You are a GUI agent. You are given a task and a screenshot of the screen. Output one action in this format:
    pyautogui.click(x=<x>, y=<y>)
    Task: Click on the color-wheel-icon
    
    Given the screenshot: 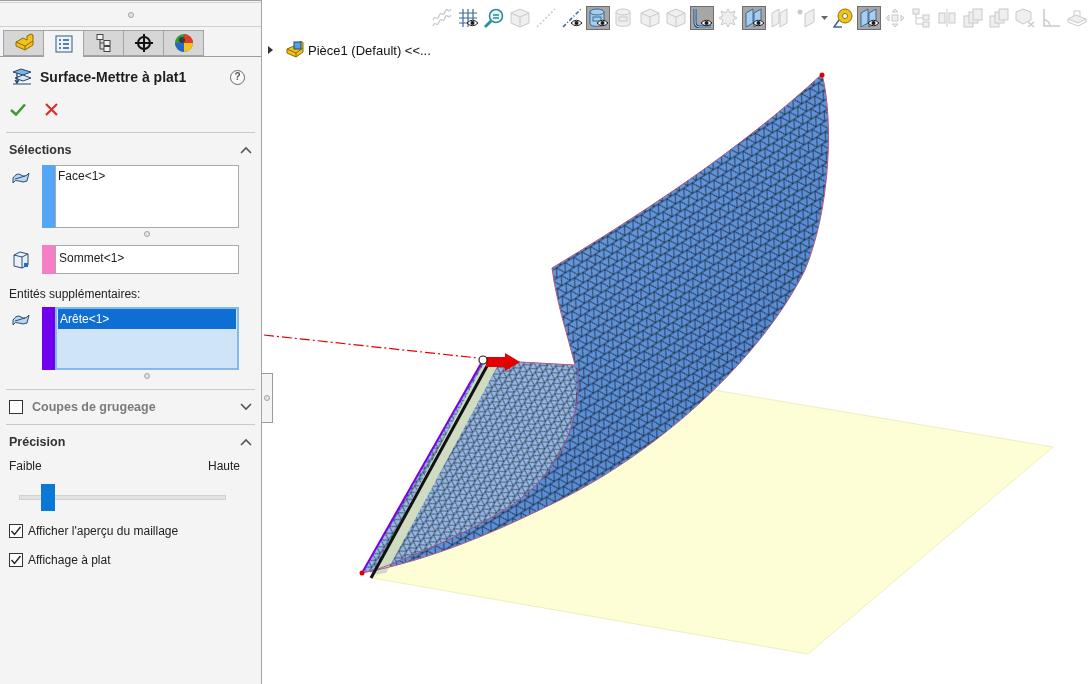 What is the action you would take?
    pyautogui.click(x=183, y=43)
    